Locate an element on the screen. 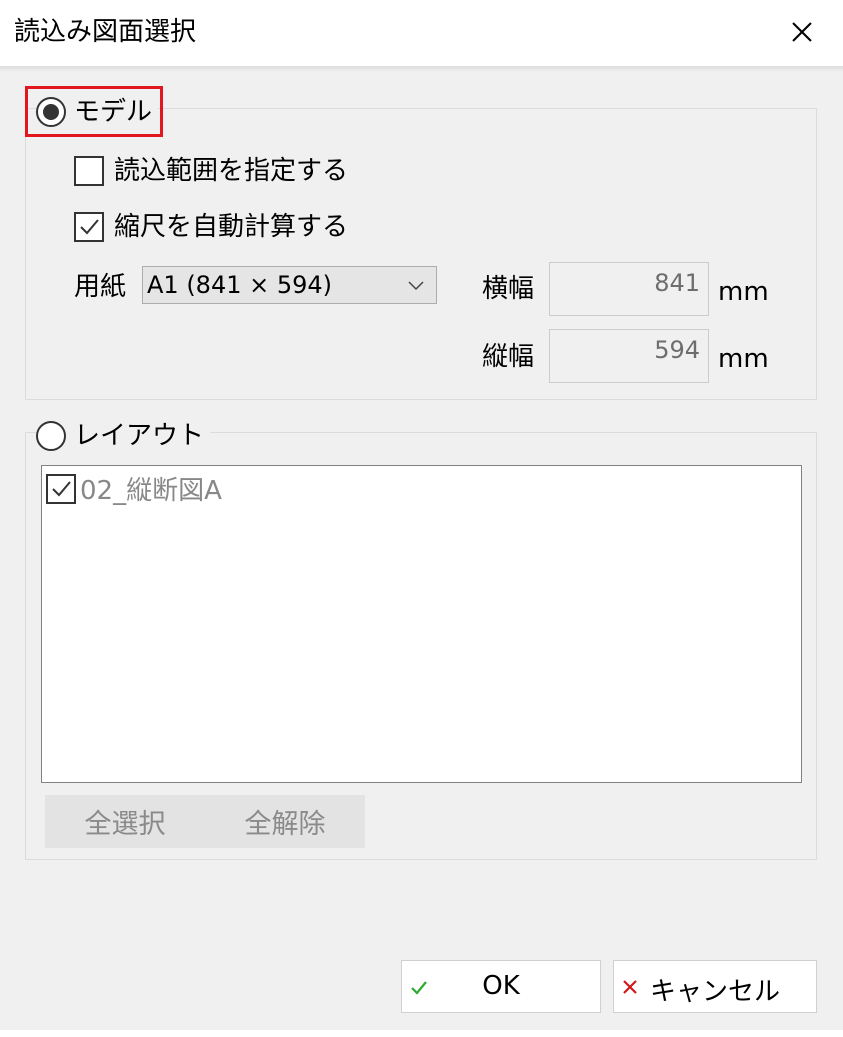 This screenshot has height=1037, width=843. range-checkbox-label: 読込範囲を指定する is located at coordinates (231, 171).